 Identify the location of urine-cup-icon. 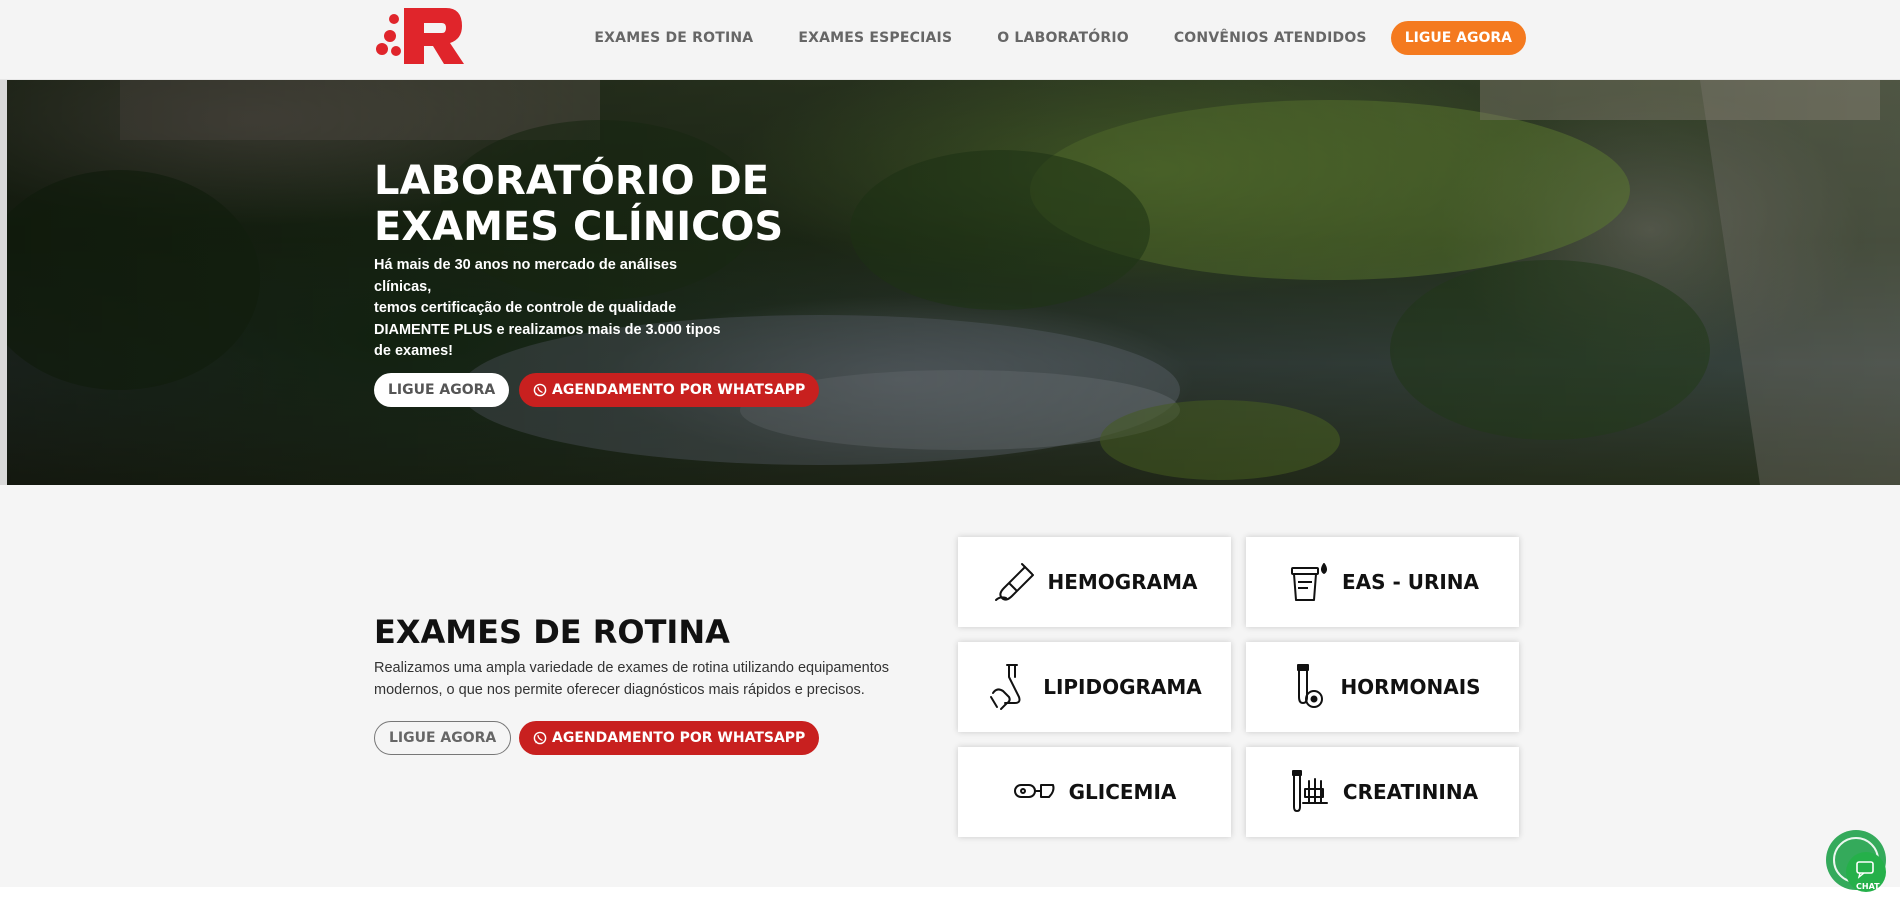
(1308, 582).